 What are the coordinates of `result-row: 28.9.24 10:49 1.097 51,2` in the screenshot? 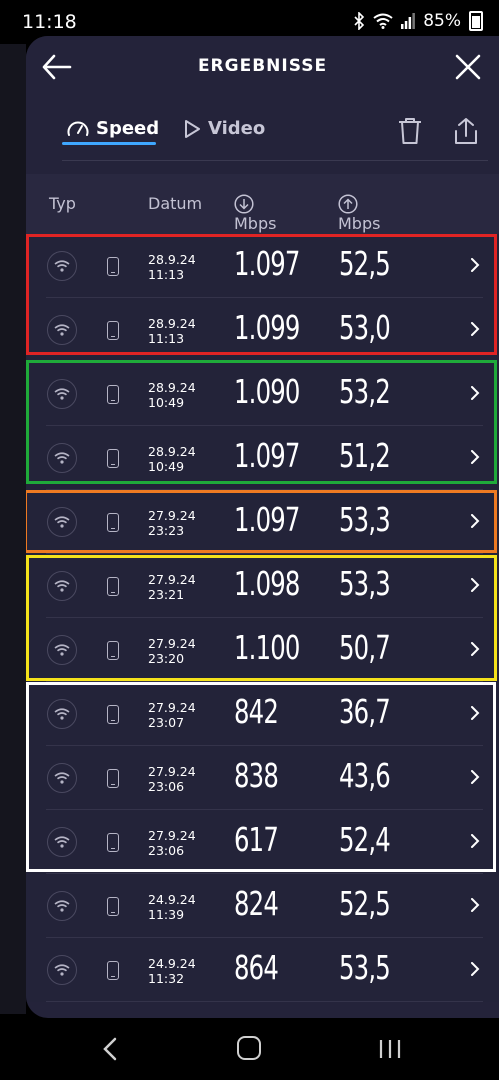 It's located at (262, 458).